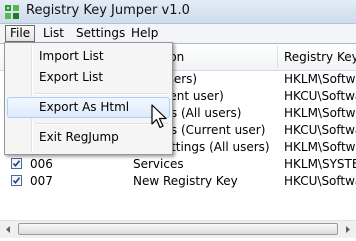 The height and width of the screenshot is (241, 356). What do you see at coordinates (317, 57) in the screenshot?
I see `column-header-registry-key: Registry Key` at bounding box center [317, 57].